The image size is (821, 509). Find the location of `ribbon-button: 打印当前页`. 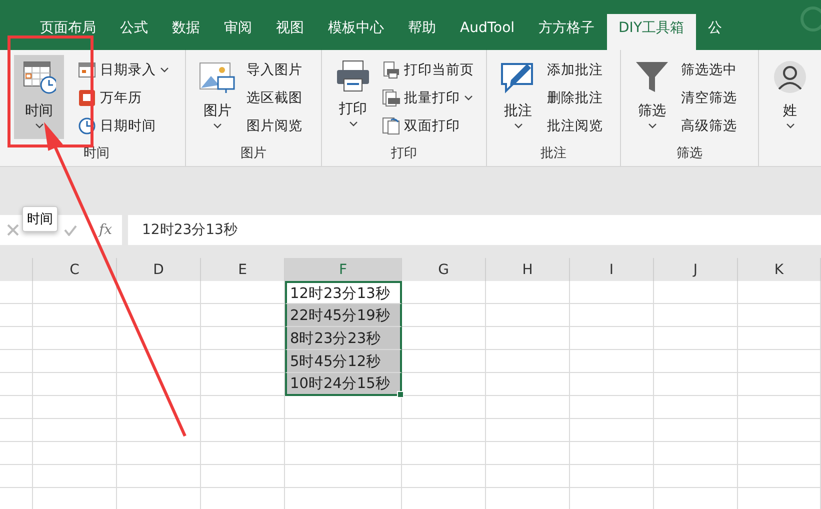

ribbon-button: 打印当前页 is located at coordinates (428, 70).